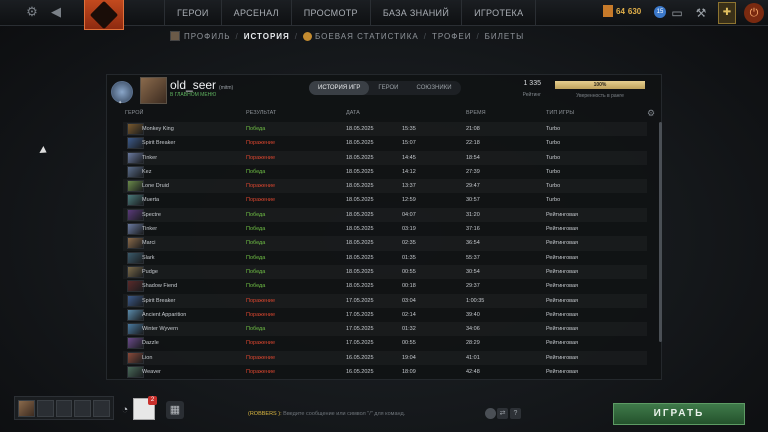  I want to click on shield-icon: ✚, so click(727, 13).